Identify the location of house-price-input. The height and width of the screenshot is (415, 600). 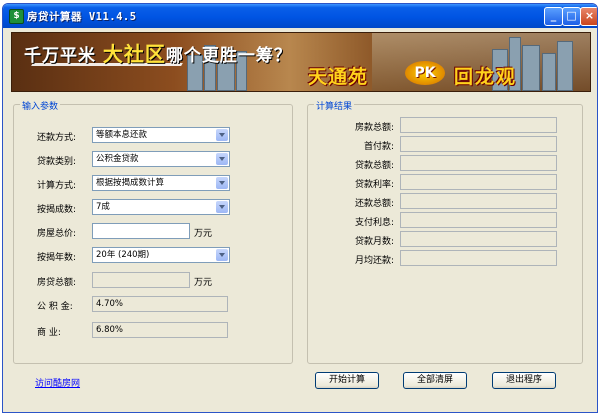
(141, 231).